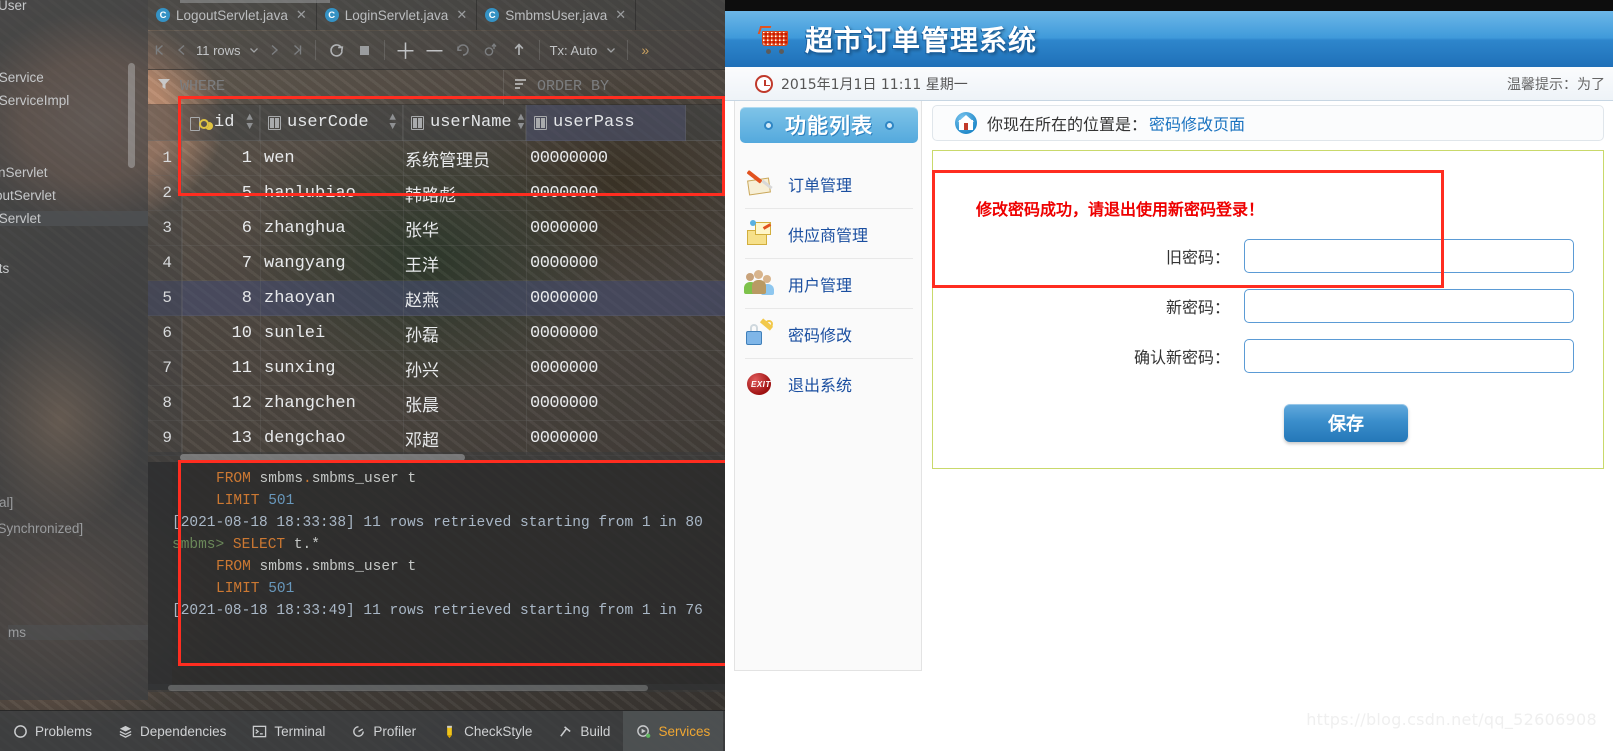 The height and width of the screenshot is (751, 1613). I want to click on cell-usercode: zhangchen, so click(331, 403).